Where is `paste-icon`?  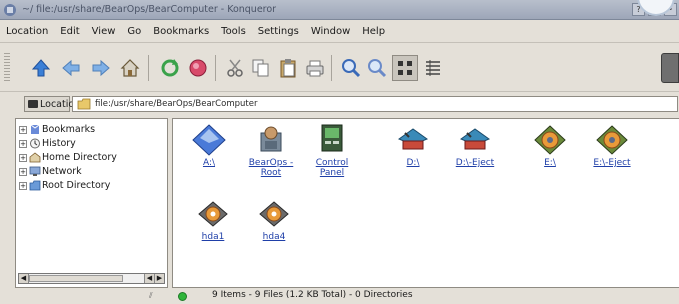 paste-icon is located at coordinates (288, 68).